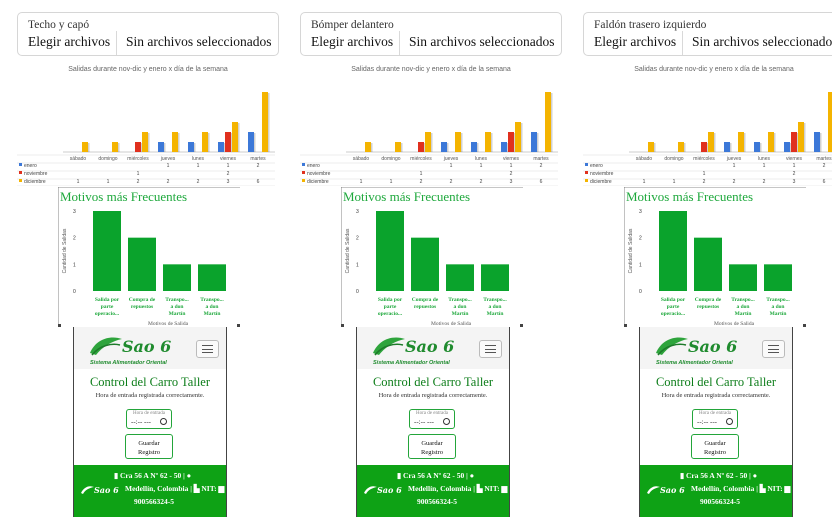 The image size is (832, 525). Describe the element at coordinates (209, 488) in the screenshot. I see `footer-nit-label: NIT:` at that location.